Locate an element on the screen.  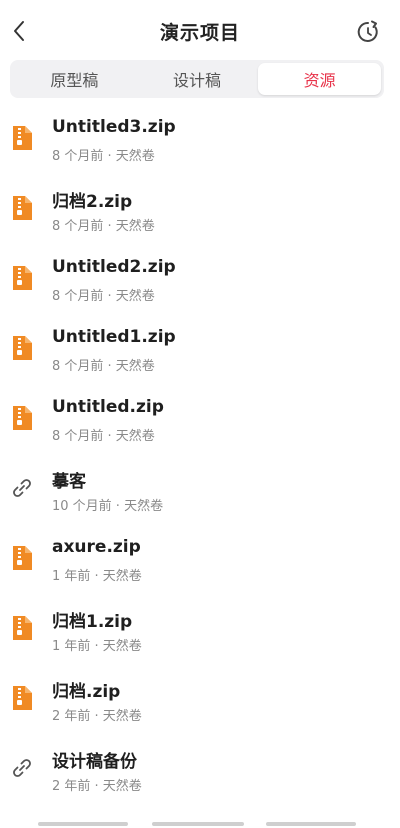
tab-prototype: 原型稿 is located at coordinates (74, 79).